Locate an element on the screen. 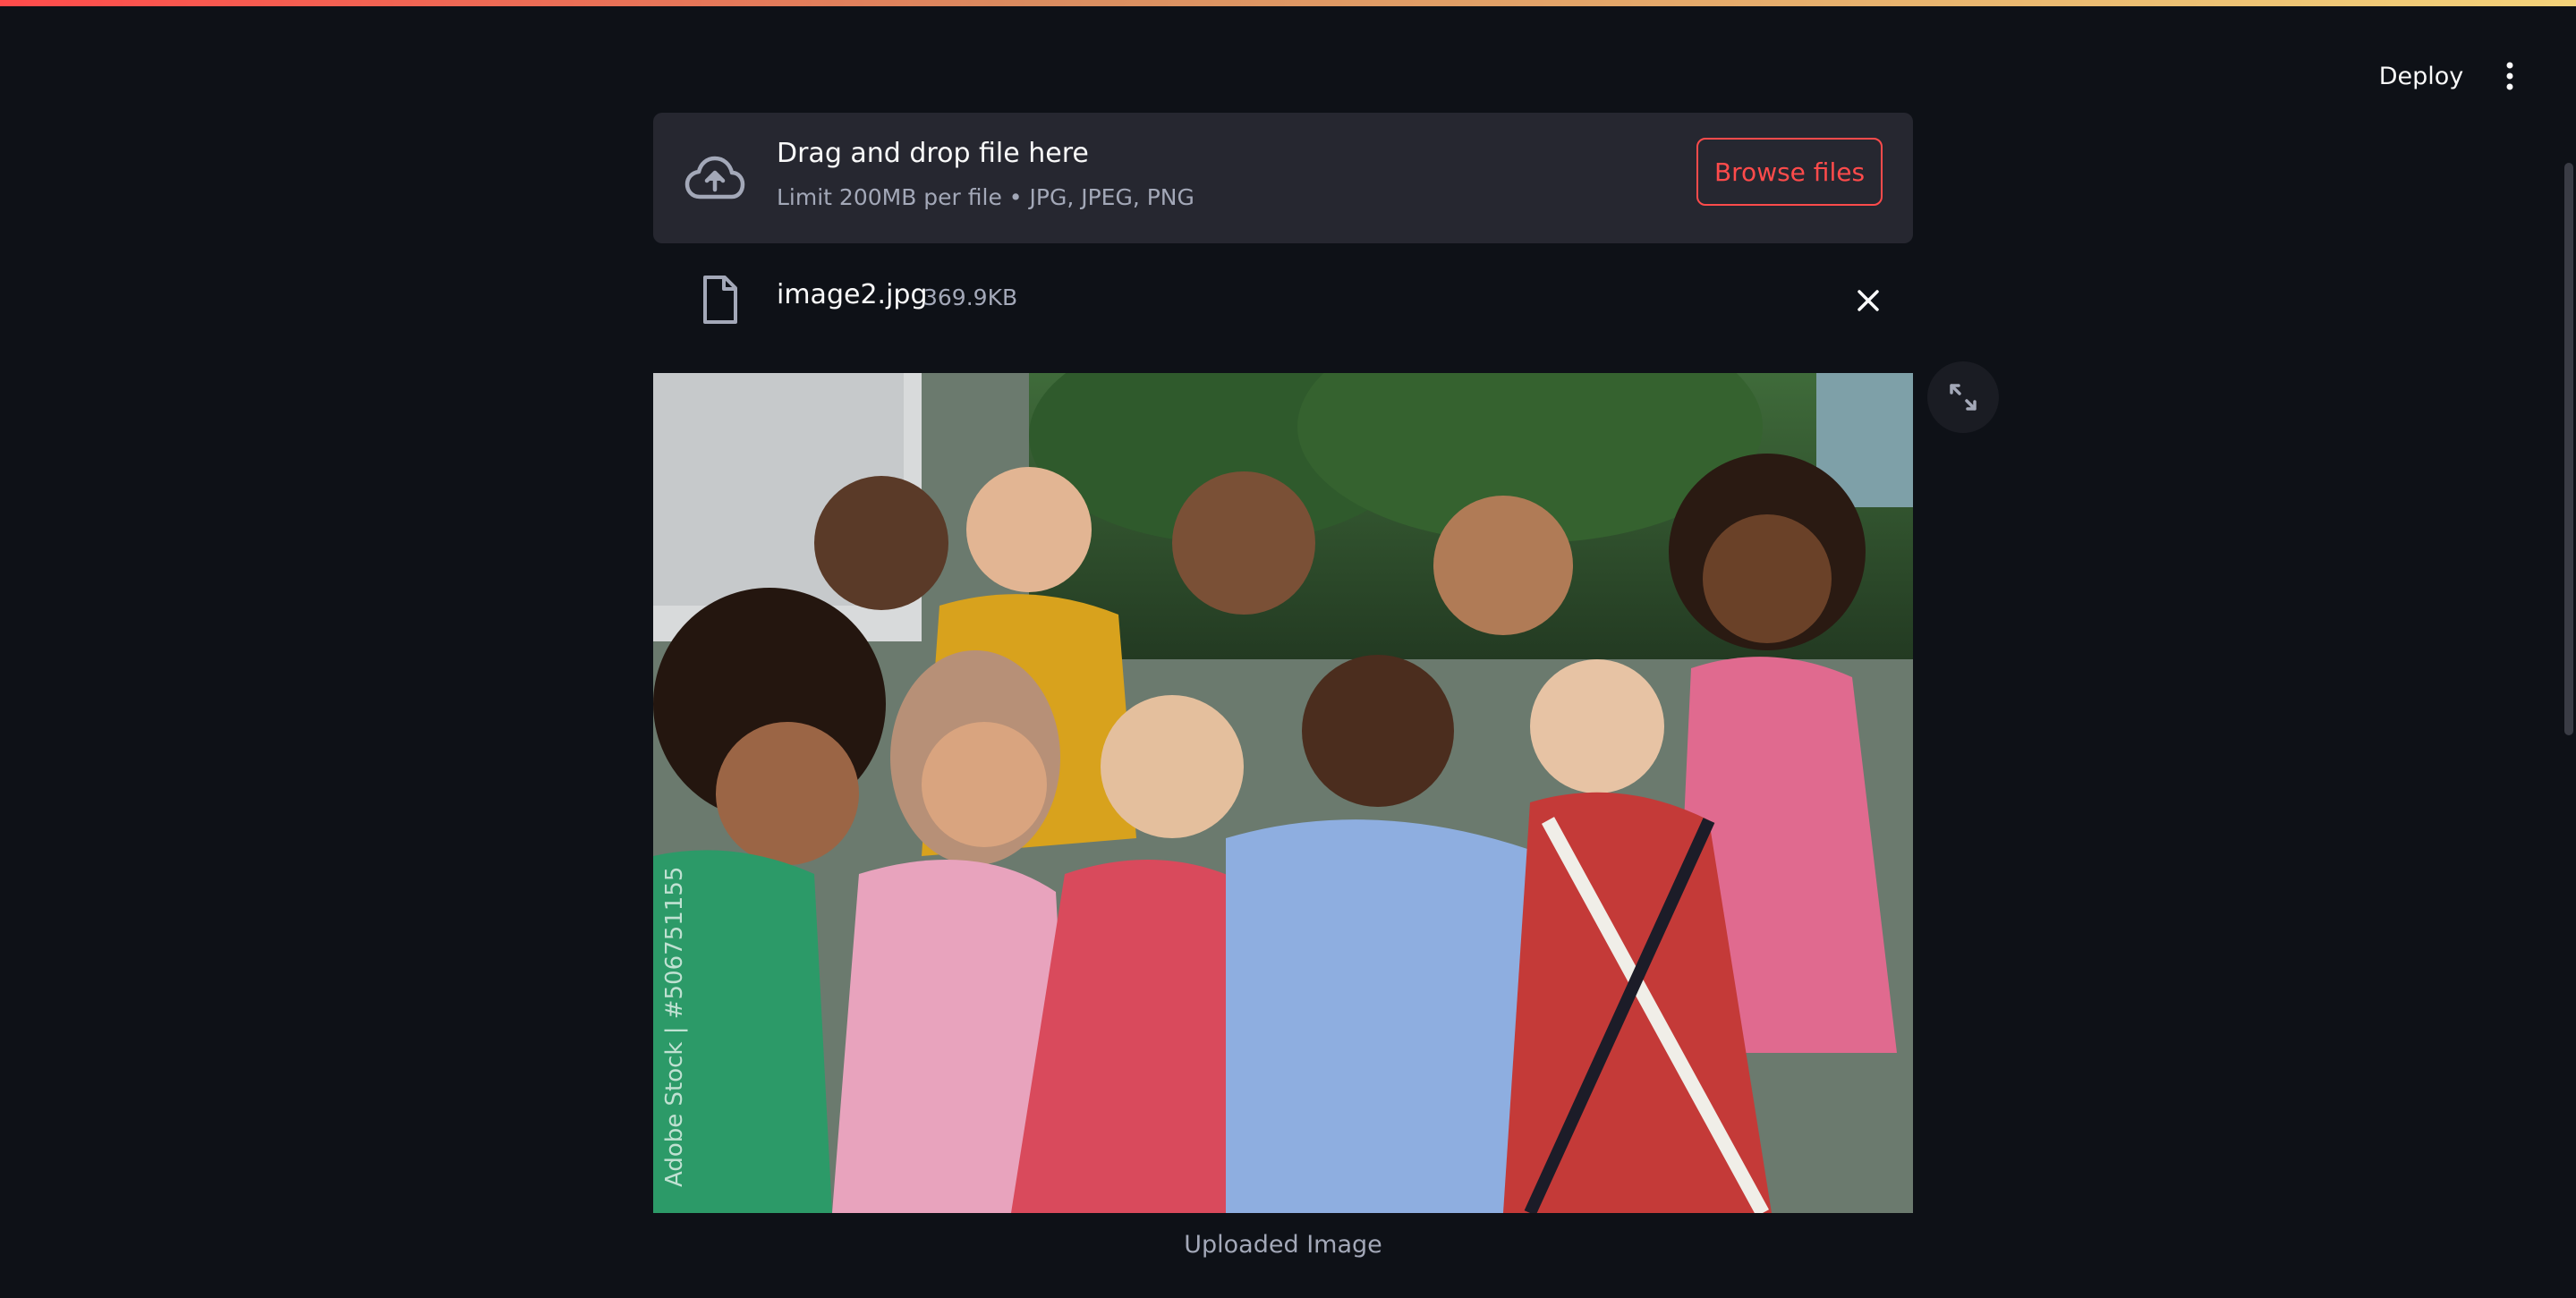 The image size is (2576, 1298). dropzone-title: Drag and drop file here is located at coordinates (933, 154).